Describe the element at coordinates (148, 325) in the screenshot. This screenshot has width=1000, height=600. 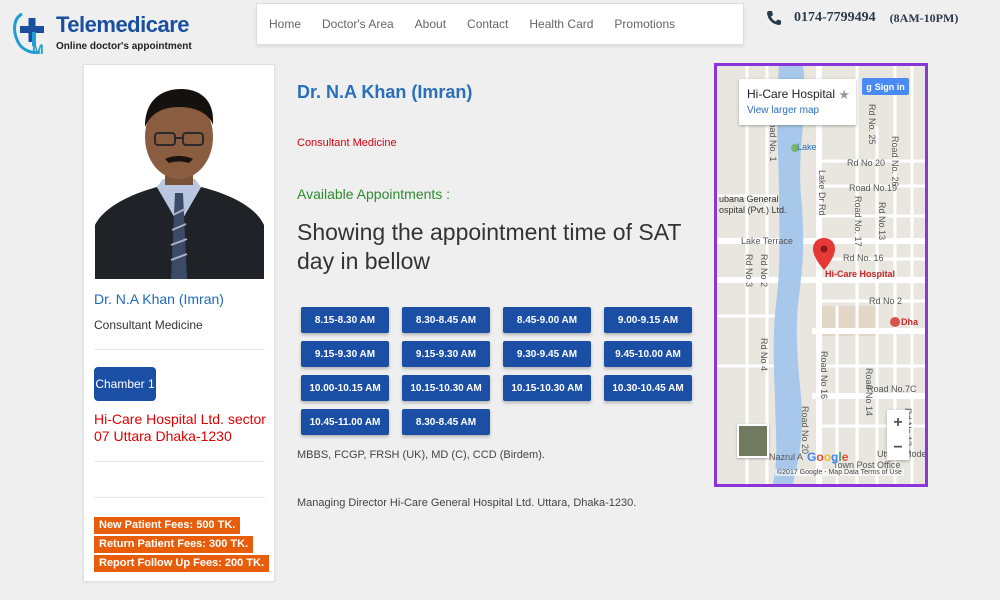
I see `doctor-title: Consultant Medicine` at that location.